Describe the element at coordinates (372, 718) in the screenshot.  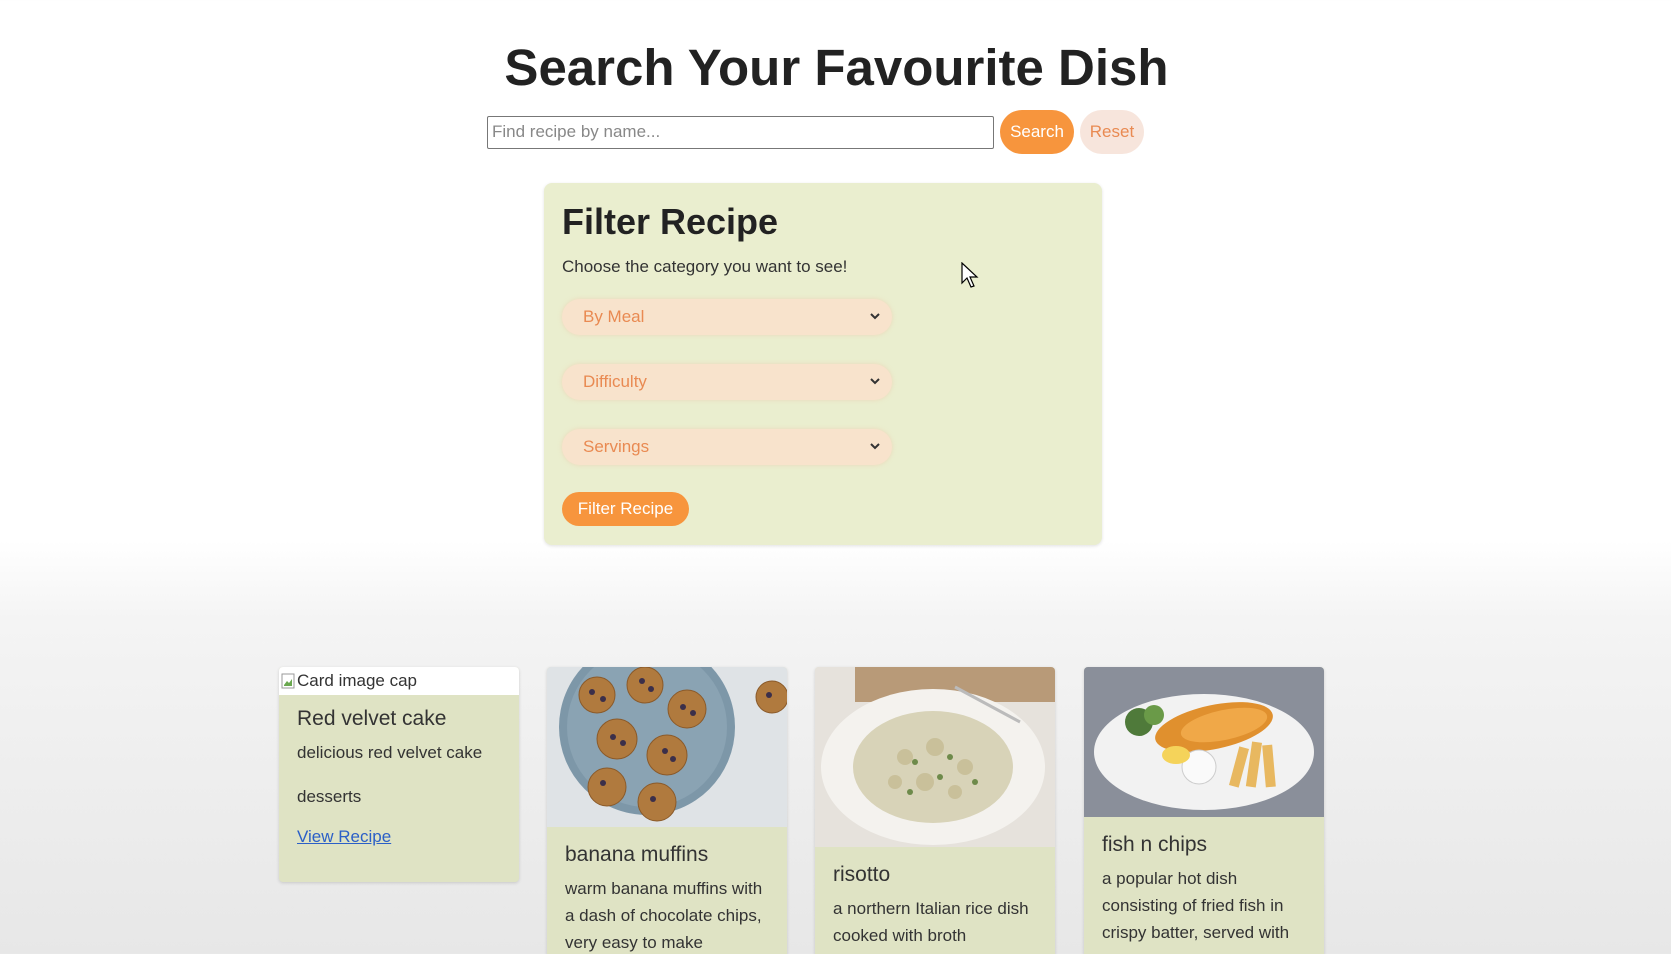
I see `card-title: Red velvet cake` at that location.